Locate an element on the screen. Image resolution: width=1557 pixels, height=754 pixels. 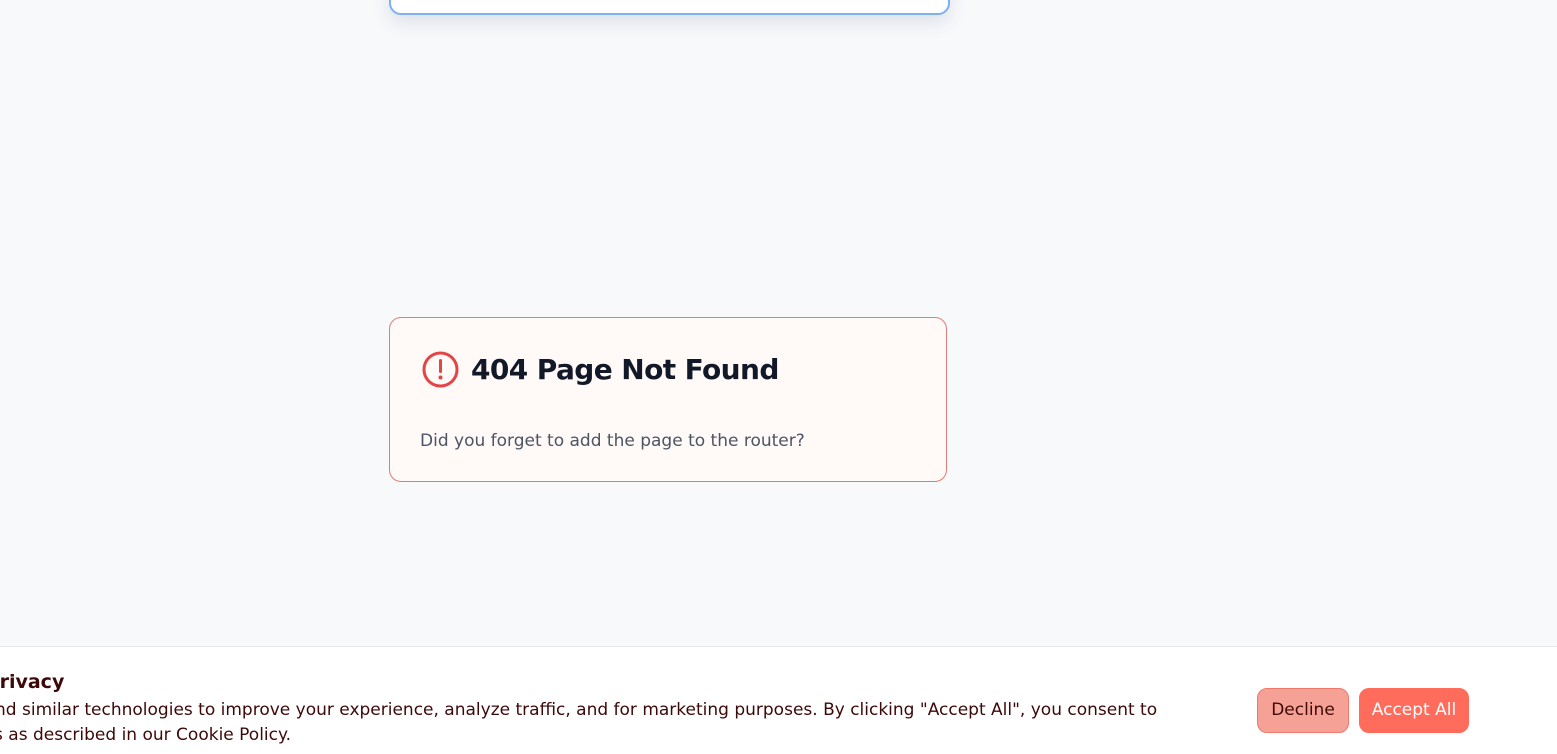
not-found-header: 404 Page Not Found is located at coordinates (600, 369).